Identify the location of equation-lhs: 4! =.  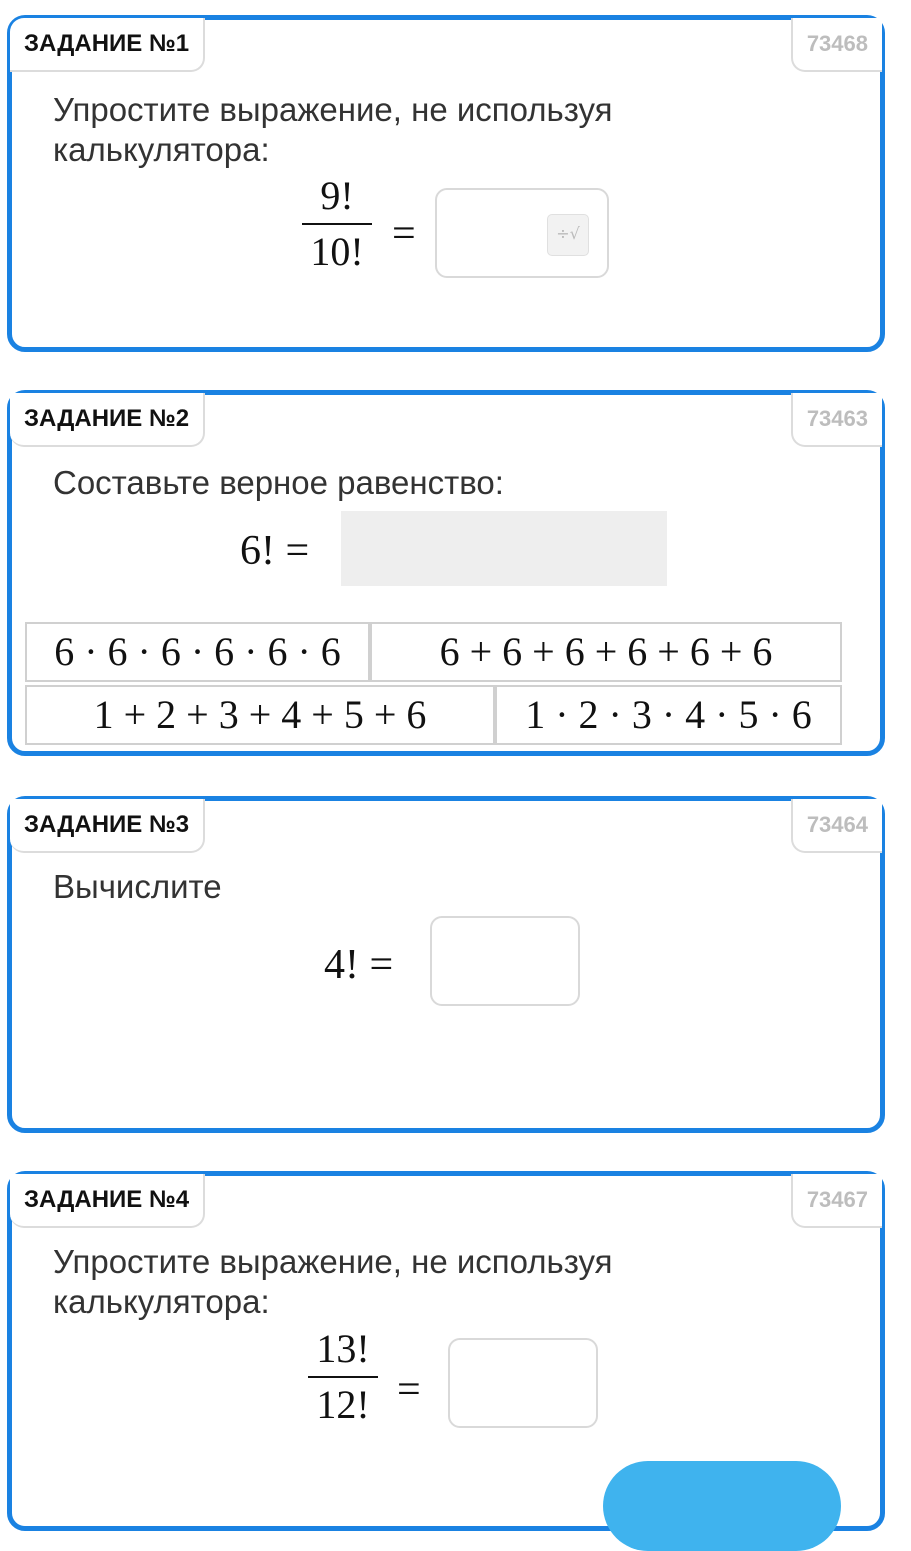
(359, 965).